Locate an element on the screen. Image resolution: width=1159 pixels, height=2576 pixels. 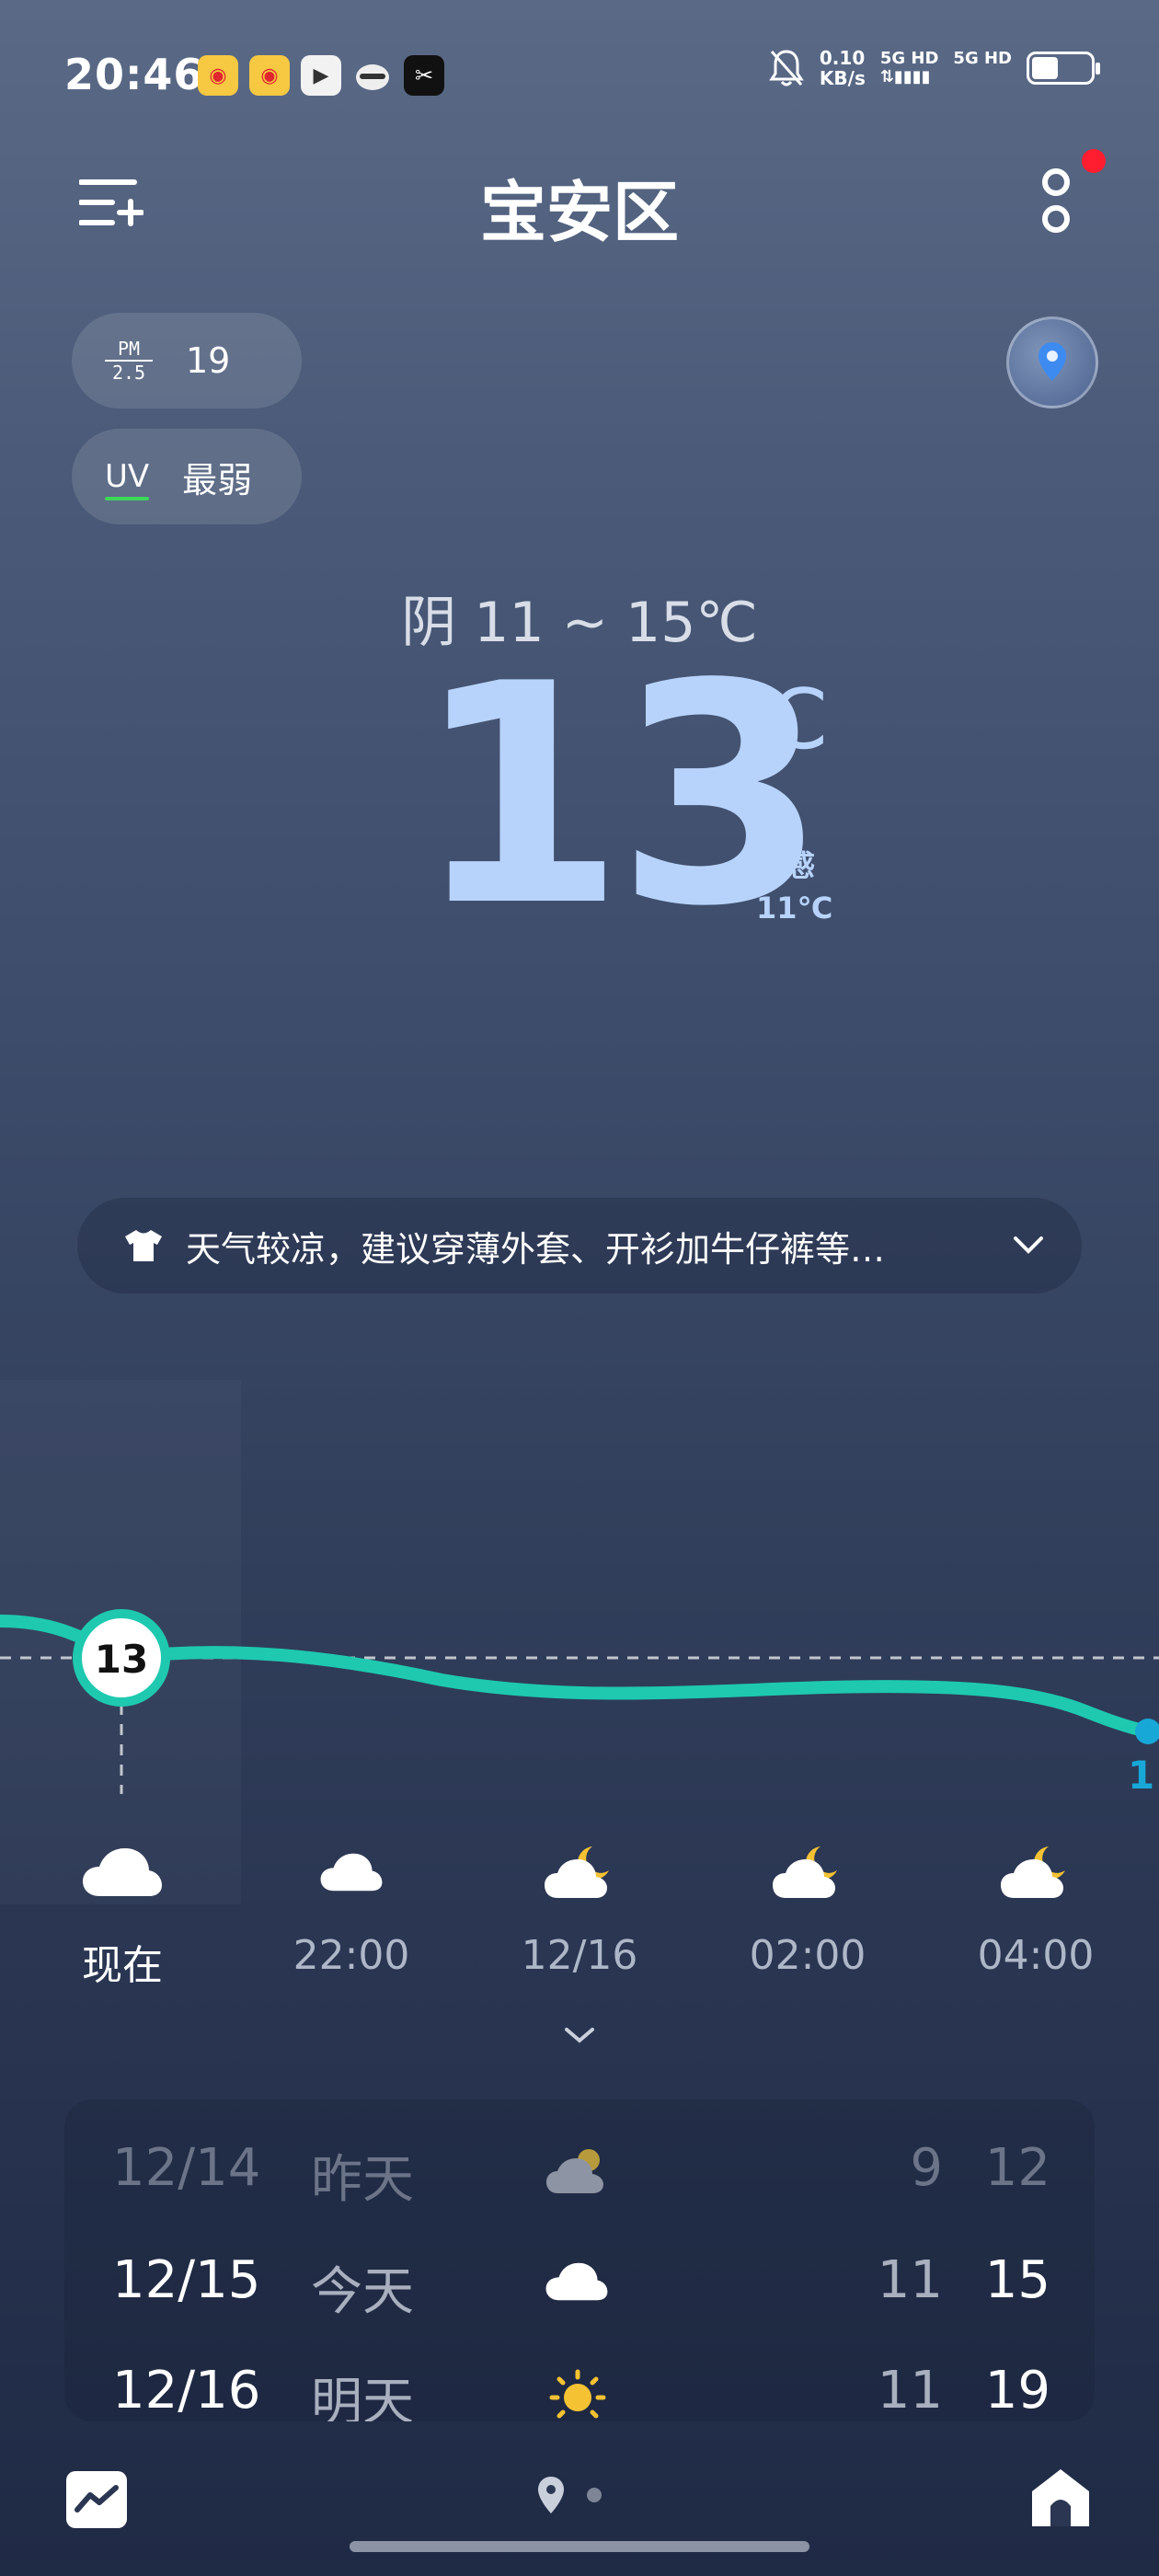
location-pin-icon is located at coordinates (1052, 361).